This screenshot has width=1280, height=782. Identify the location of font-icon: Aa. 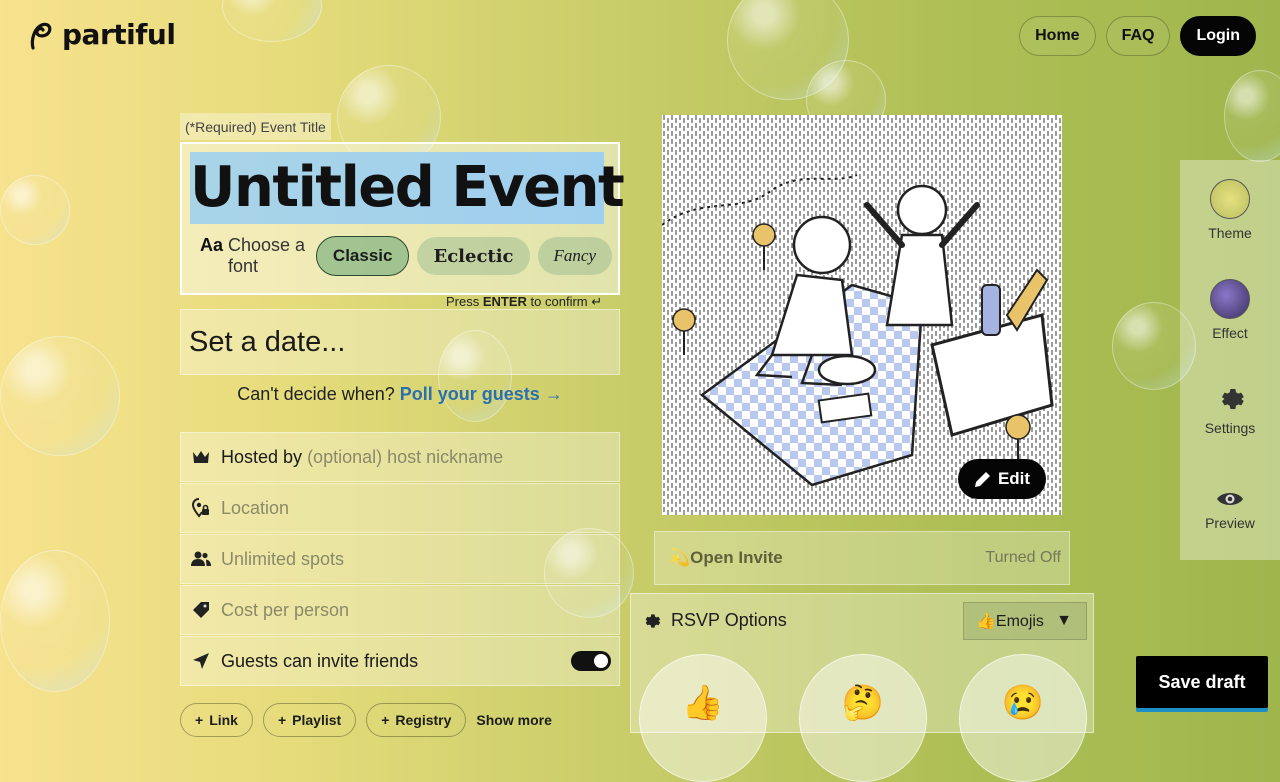
(212, 245).